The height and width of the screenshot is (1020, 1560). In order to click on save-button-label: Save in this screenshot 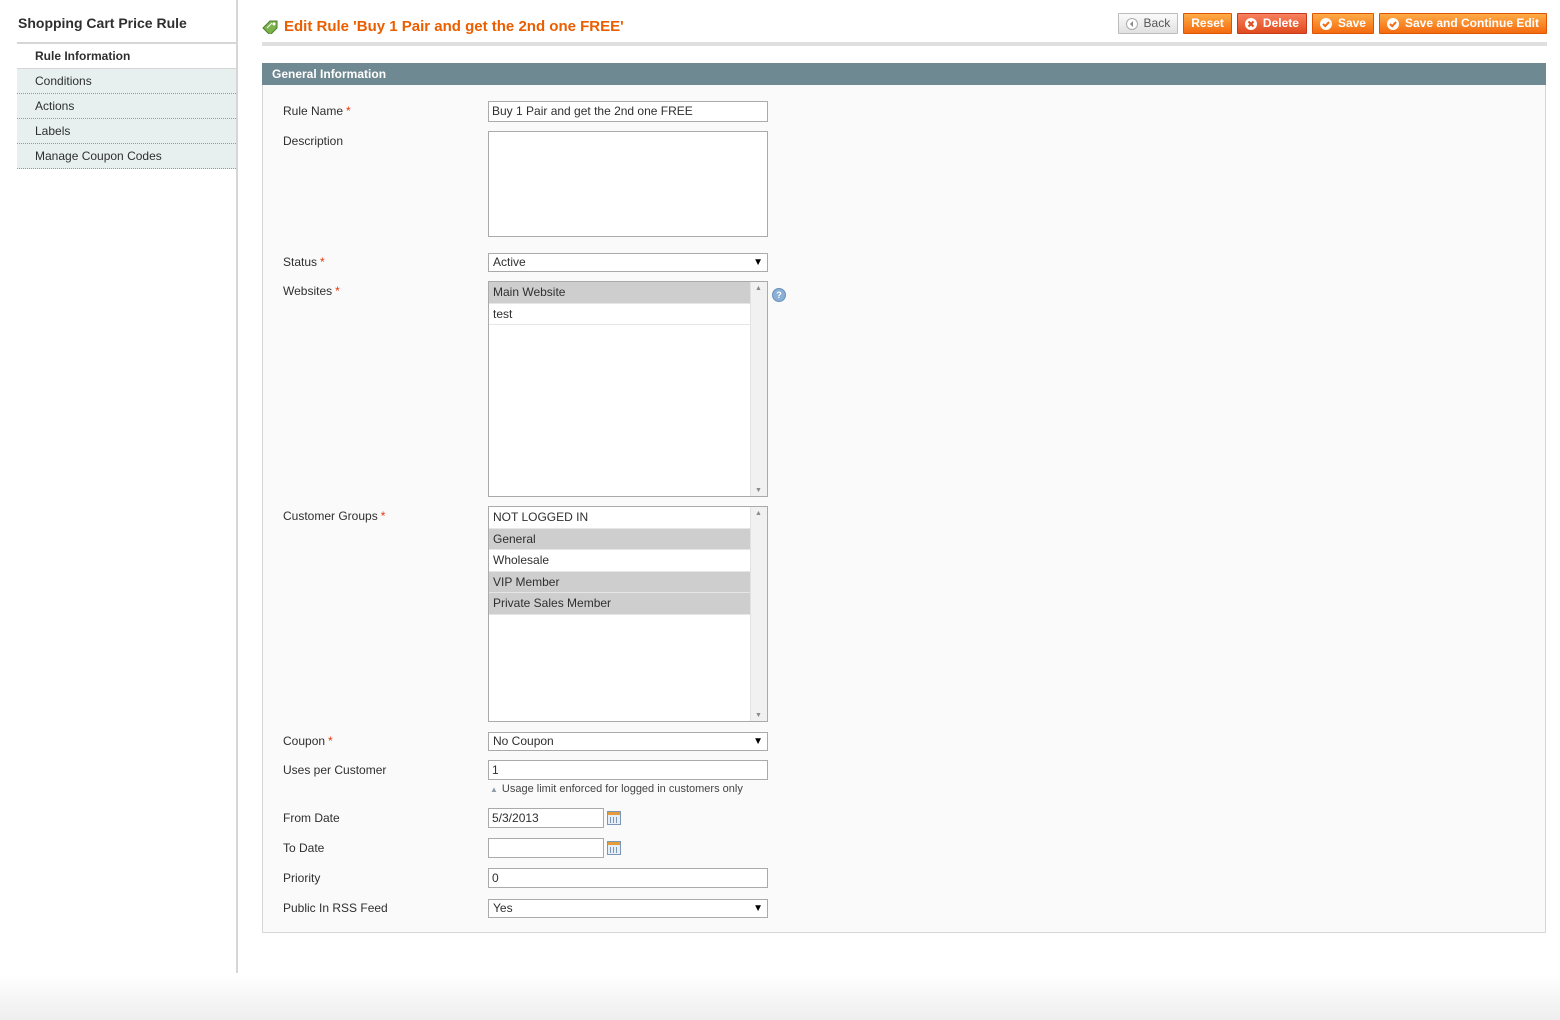, I will do `click(1351, 23)`.